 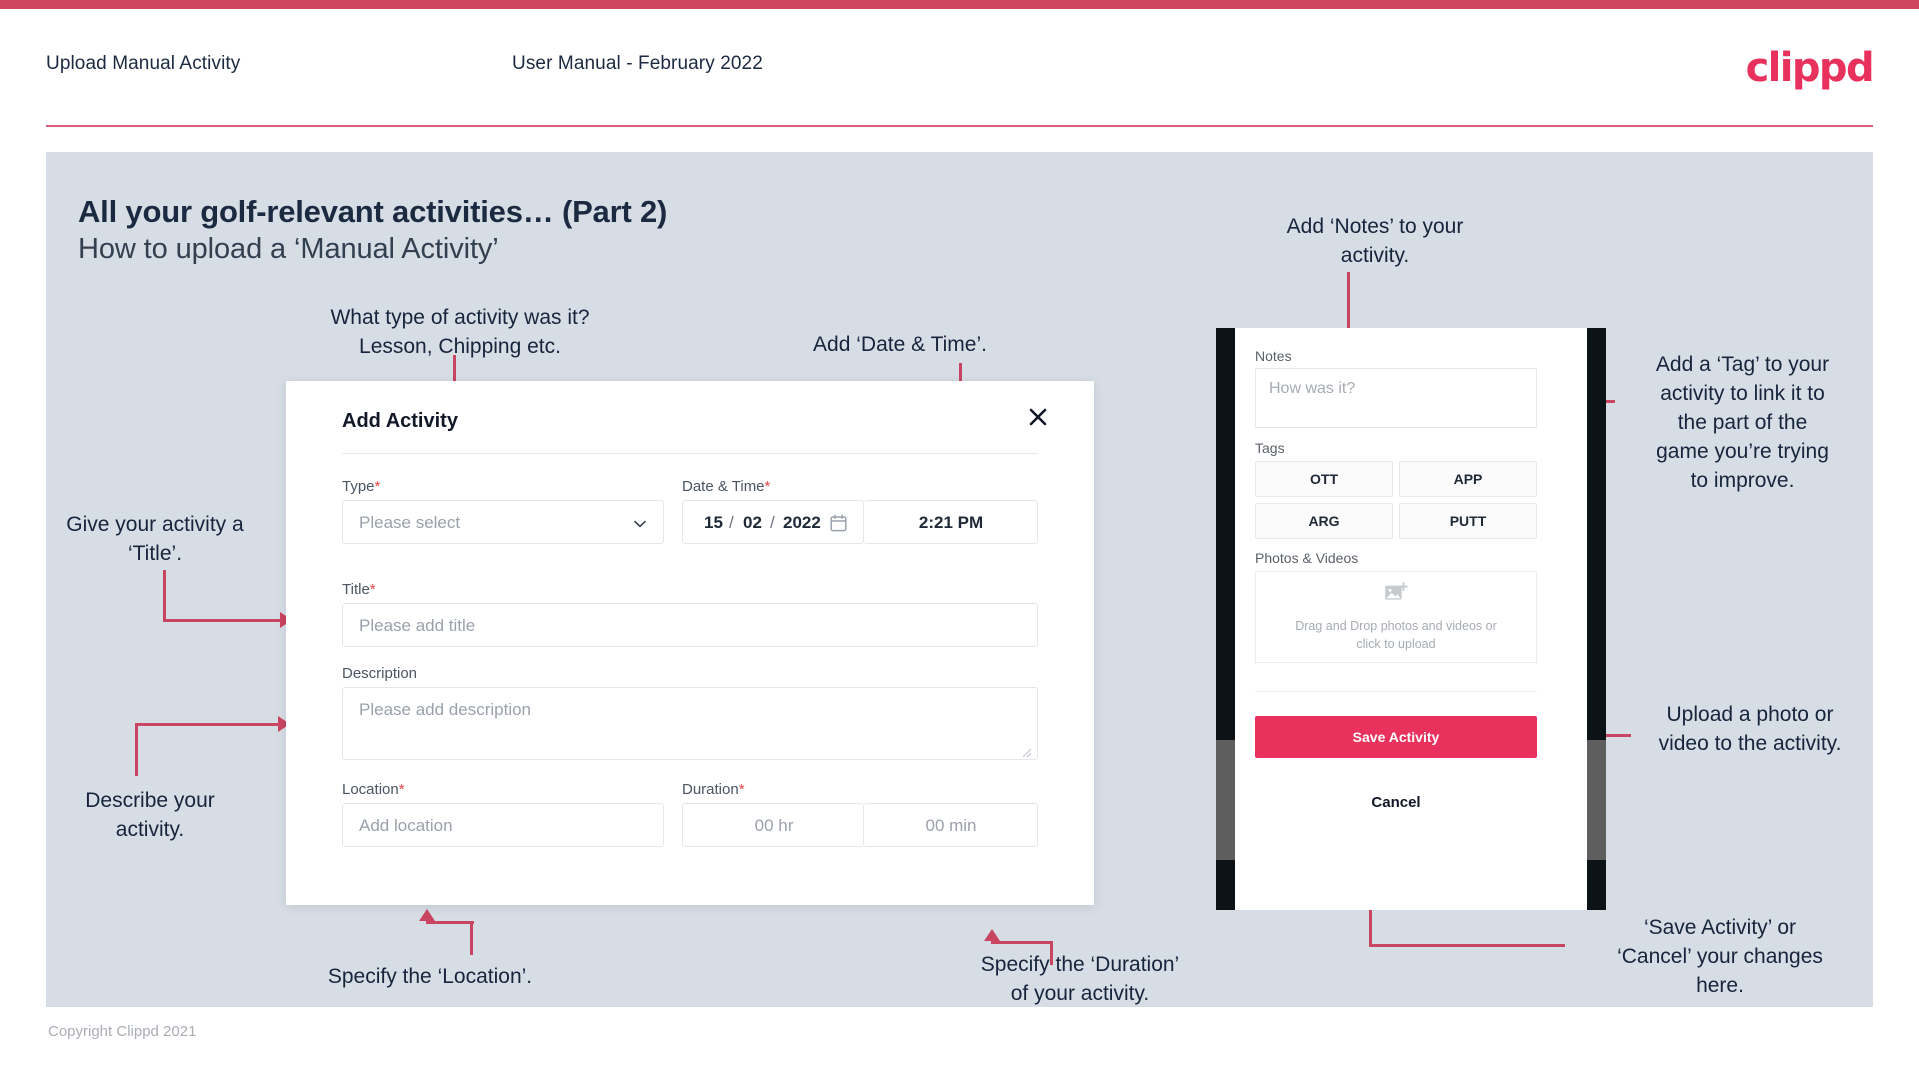 What do you see at coordinates (356, 589) in the screenshot?
I see `title-label-text: Title` at bounding box center [356, 589].